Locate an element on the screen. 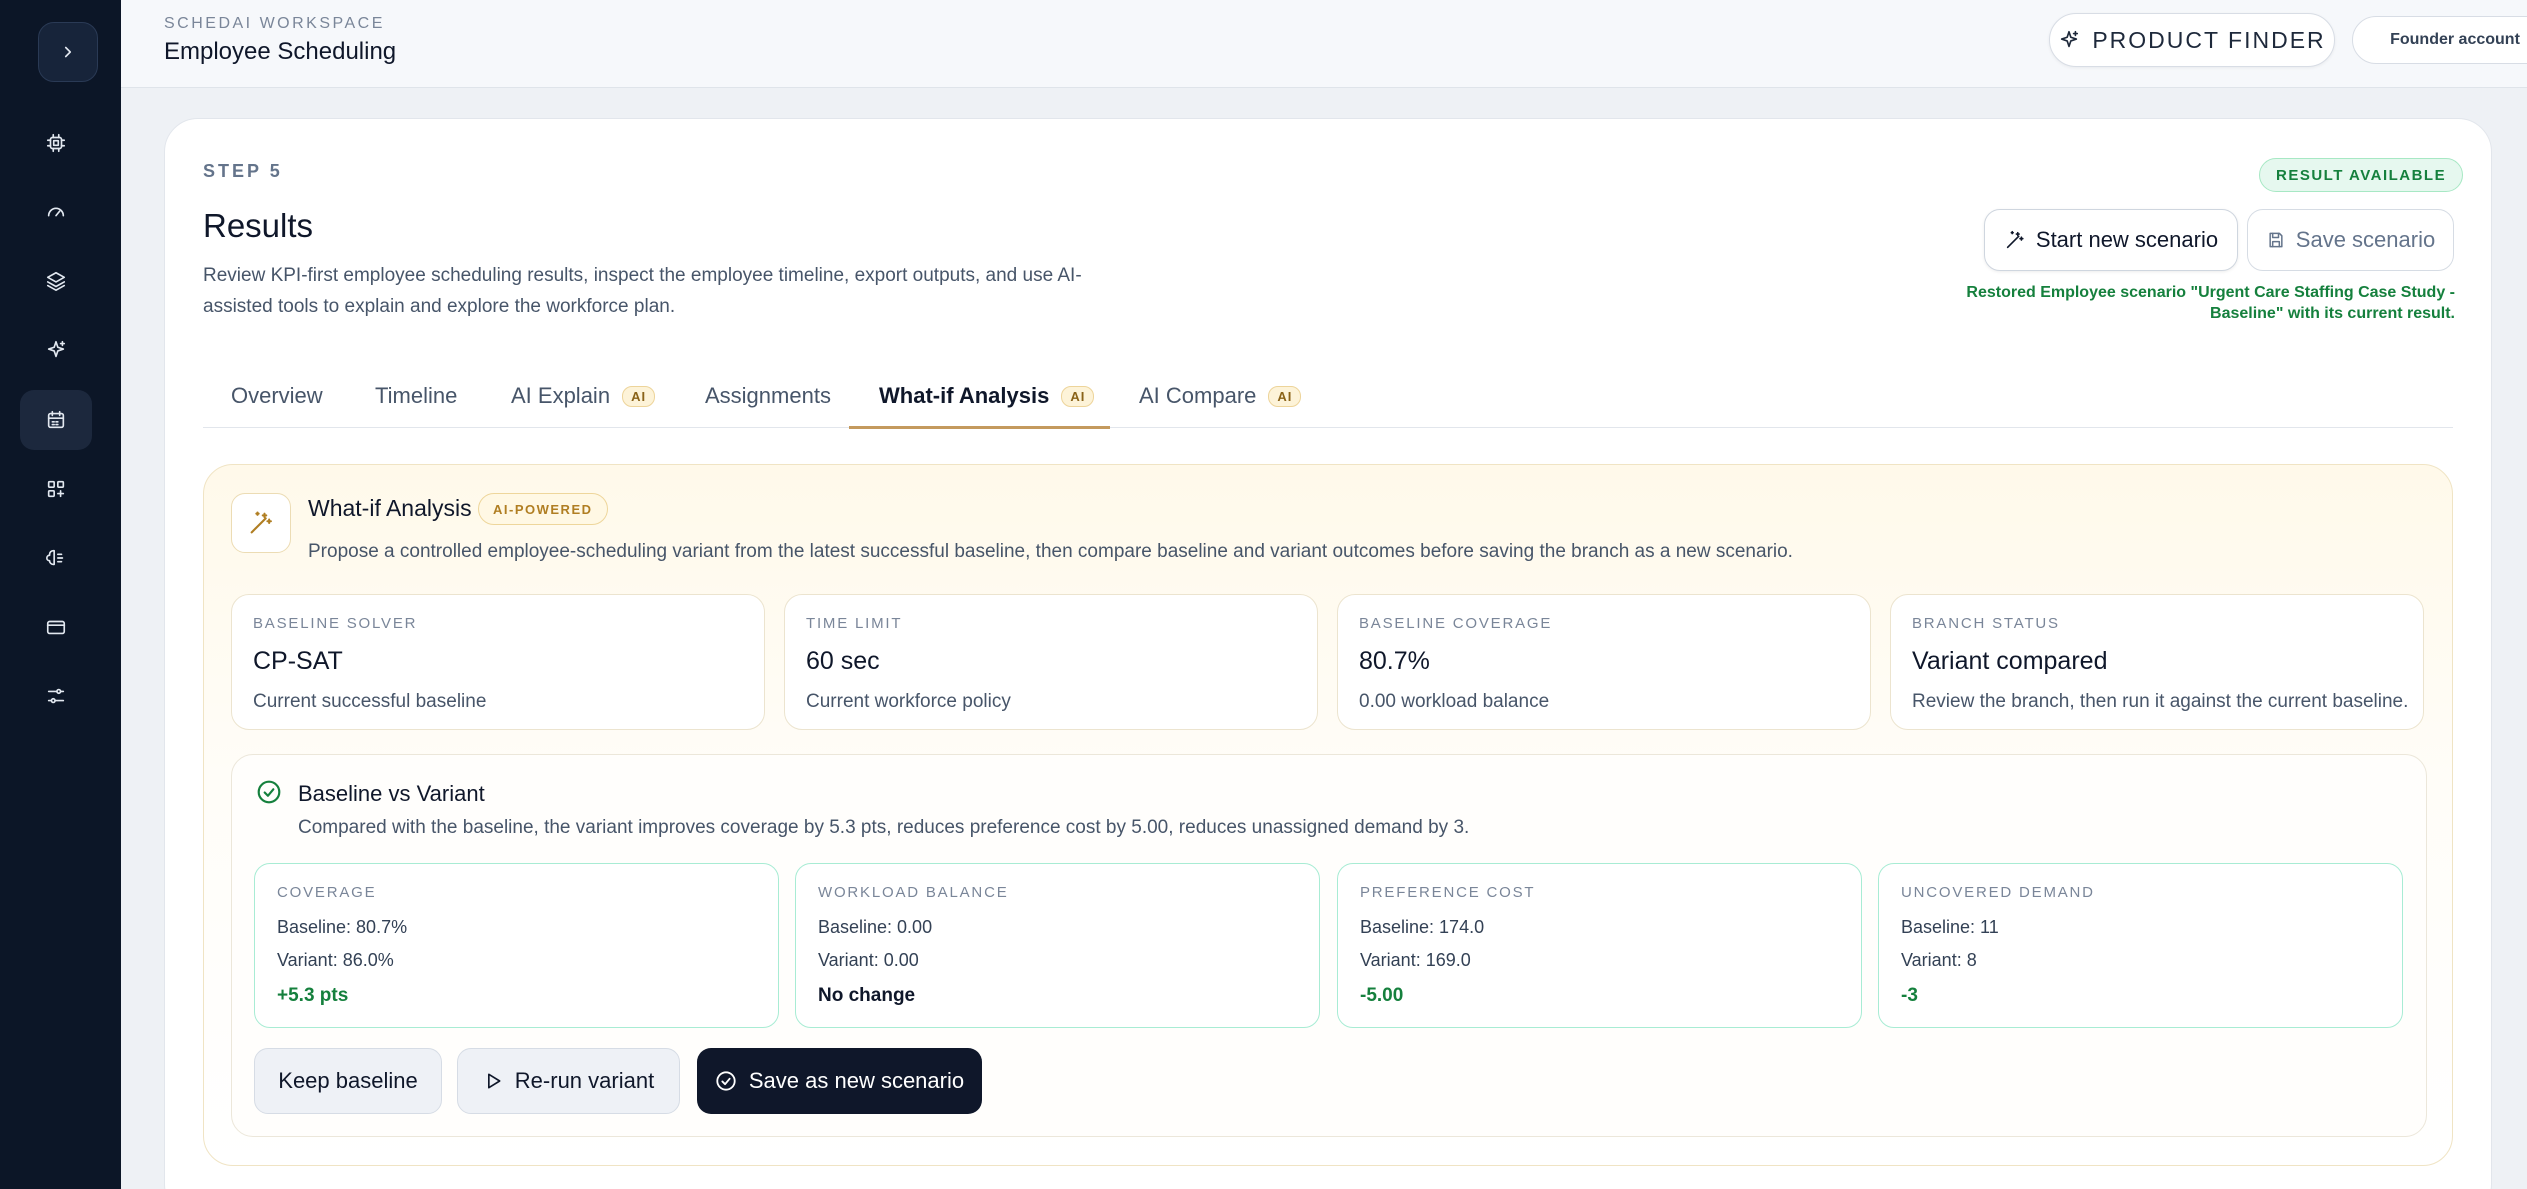 This screenshot has width=2527, height=1189. keep-baseline-button: Keep baseline is located at coordinates (348, 1081).